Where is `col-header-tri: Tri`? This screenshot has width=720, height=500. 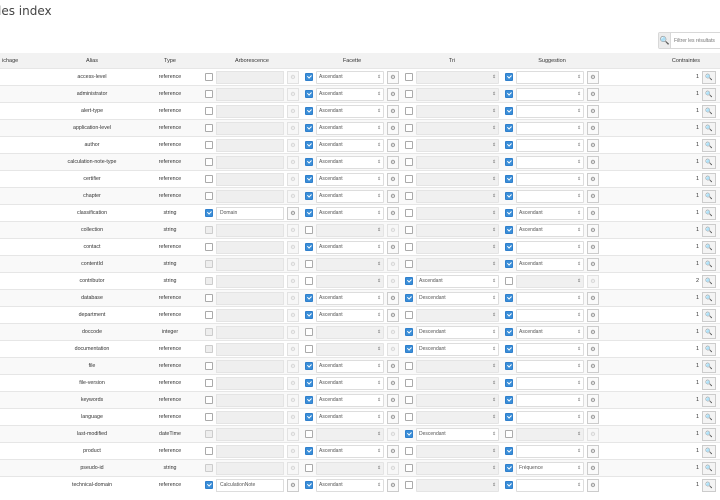
col-header-tri: Tri is located at coordinates (452, 61).